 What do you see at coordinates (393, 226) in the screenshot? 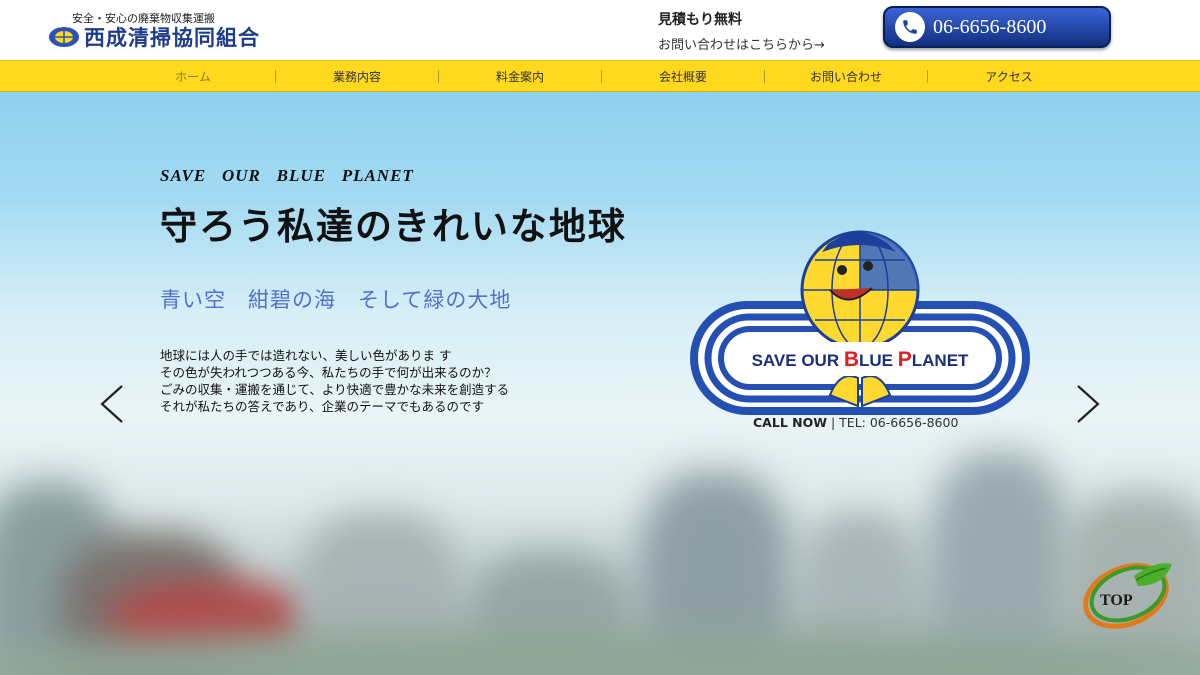
I see `hero-headline: 守ろう私達のきれいな地球` at bounding box center [393, 226].